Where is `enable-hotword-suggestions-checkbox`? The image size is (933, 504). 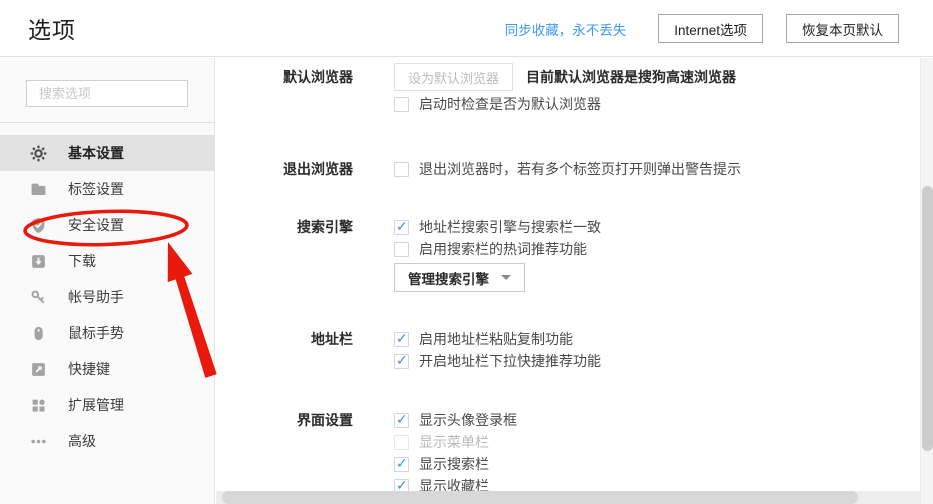 enable-hotword-suggestions-checkbox is located at coordinates (401, 249).